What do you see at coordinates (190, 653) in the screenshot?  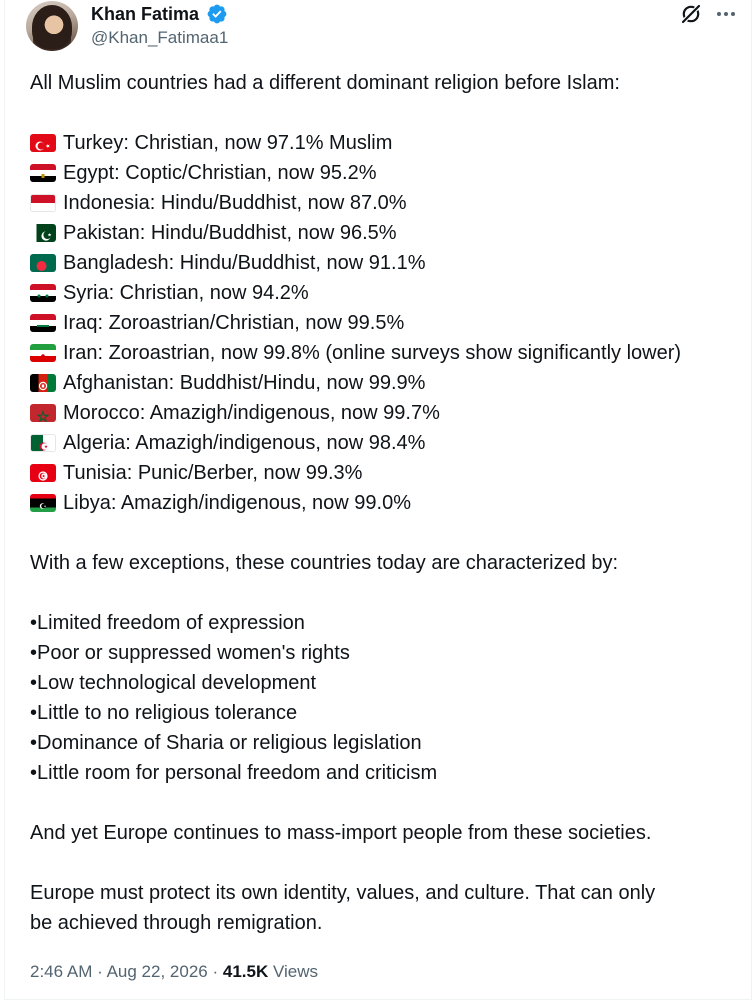 I see `bullet-item: •Poor or suppressed women's rights` at bounding box center [190, 653].